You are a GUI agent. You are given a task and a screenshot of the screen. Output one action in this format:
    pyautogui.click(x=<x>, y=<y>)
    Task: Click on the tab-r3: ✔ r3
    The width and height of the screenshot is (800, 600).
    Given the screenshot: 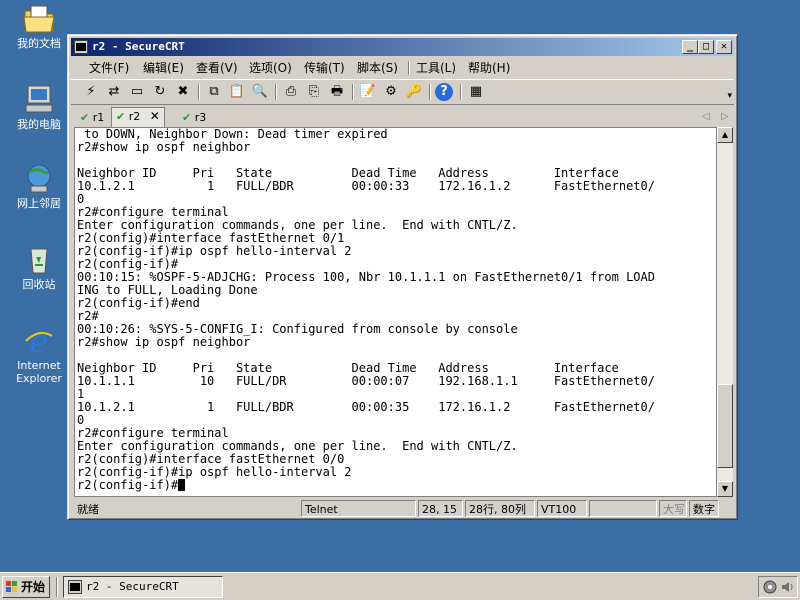 What is the action you would take?
    pyautogui.click(x=194, y=118)
    